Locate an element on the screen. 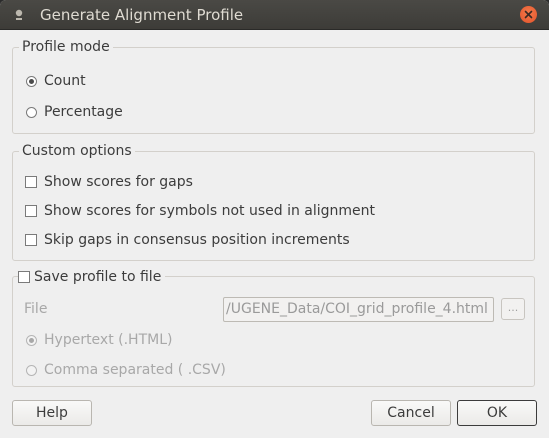  html-format-radio: Hypertext (.HTML) is located at coordinates (99, 340).